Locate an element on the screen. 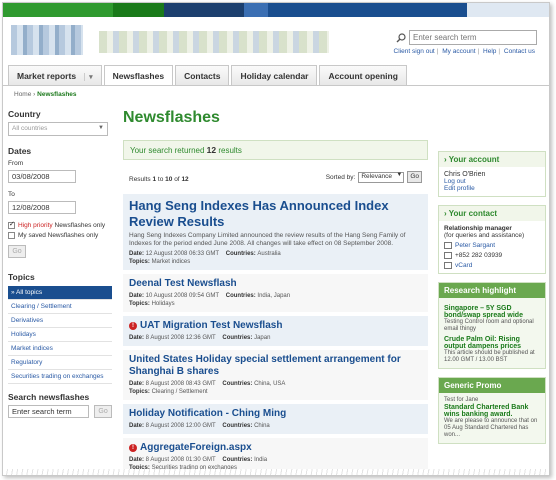 The height and width of the screenshot is (480, 556). high-priority-checkbox: High priority Newsflashes only is located at coordinates (60, 224).